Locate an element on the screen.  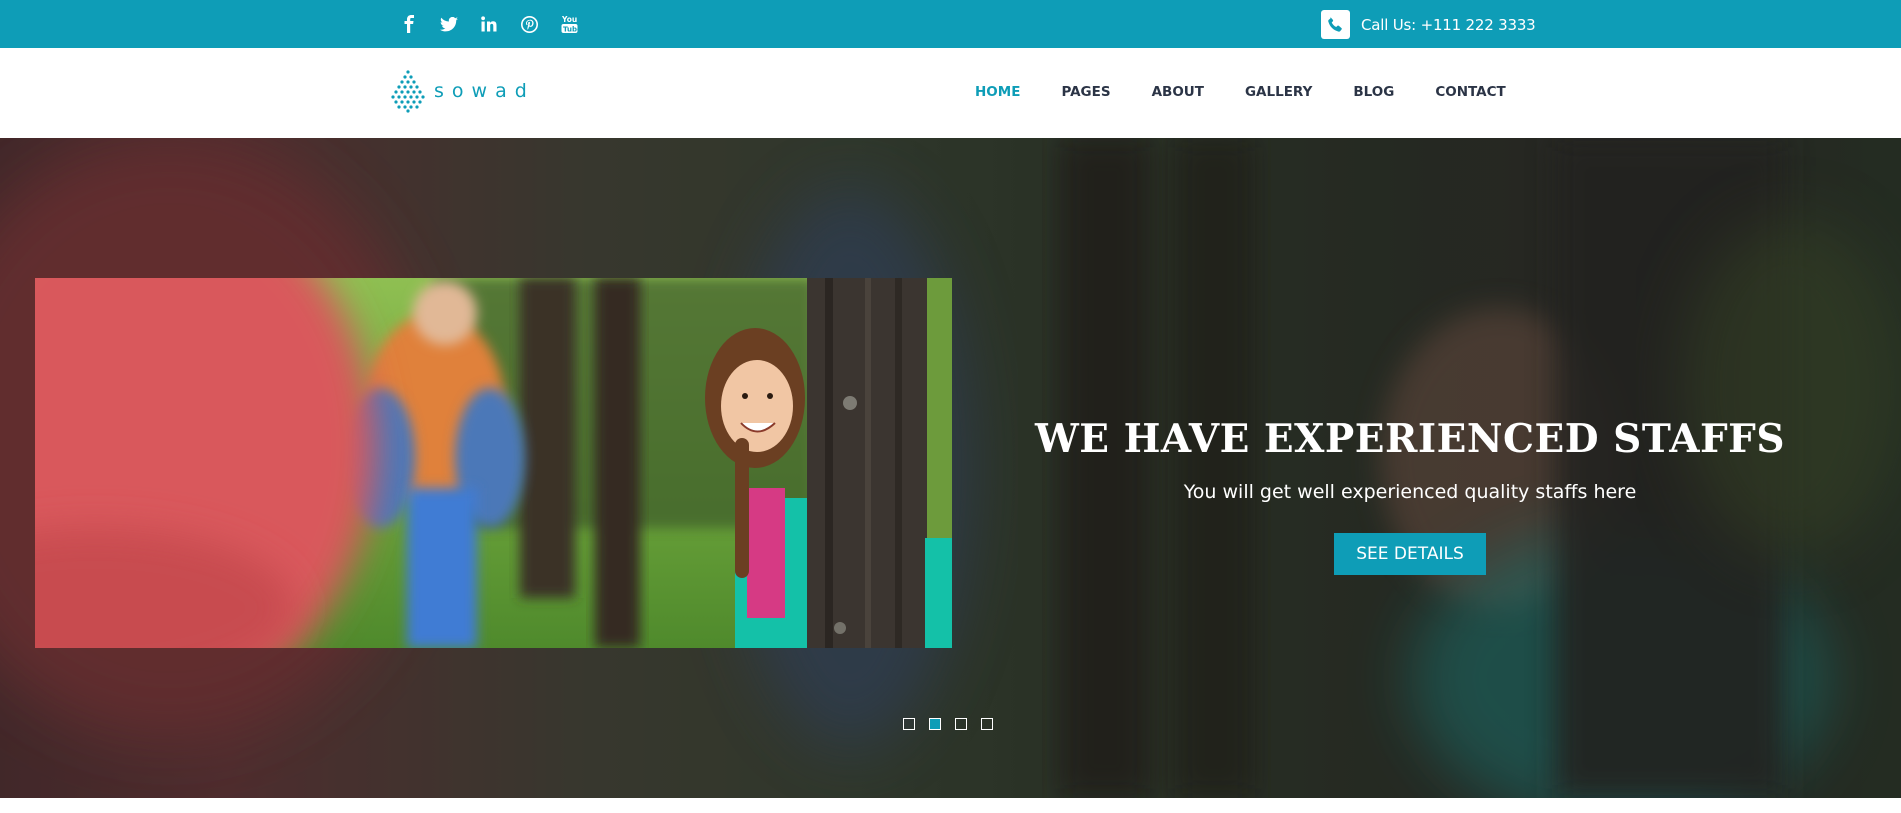
svg-text: Tube is located at coordinates (570, 29).